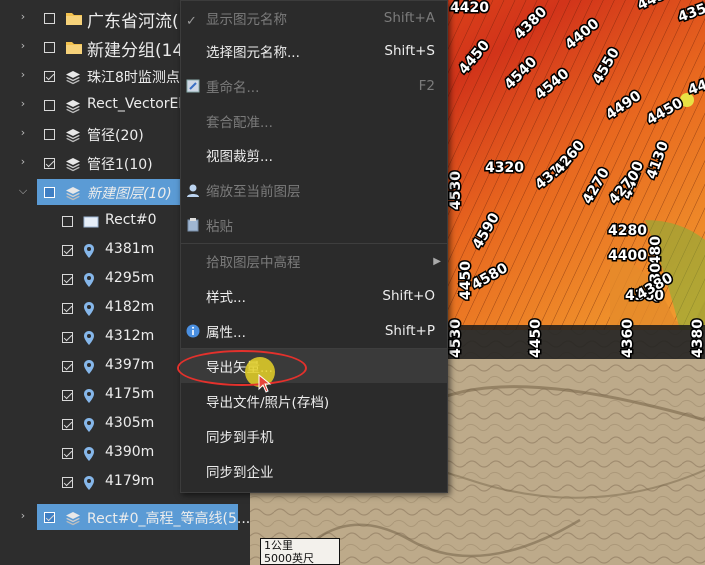  Describe the element at coordinates (314, 190) in the screenshot. I see `menu-item: 缩放至当前图层` at that location.